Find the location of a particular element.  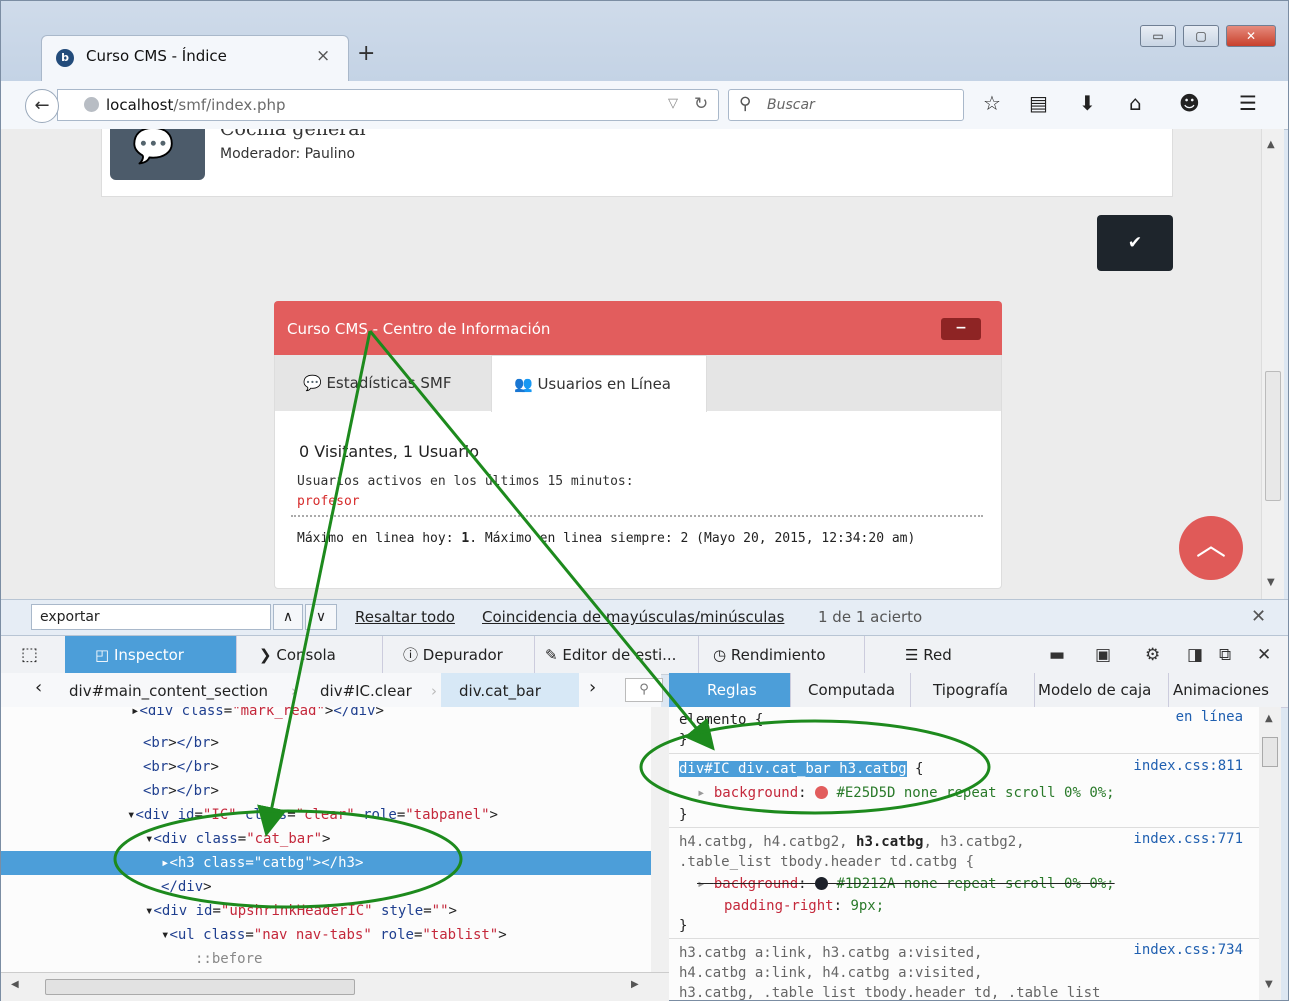

find-next-button: ∨ is located at coordinates (321, 617).